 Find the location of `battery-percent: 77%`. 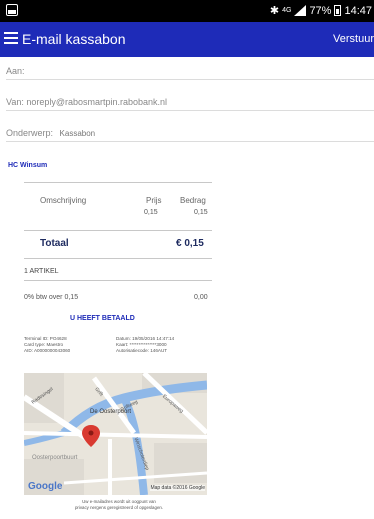

battery-percent: 77% is located at coordinates (320, 10).